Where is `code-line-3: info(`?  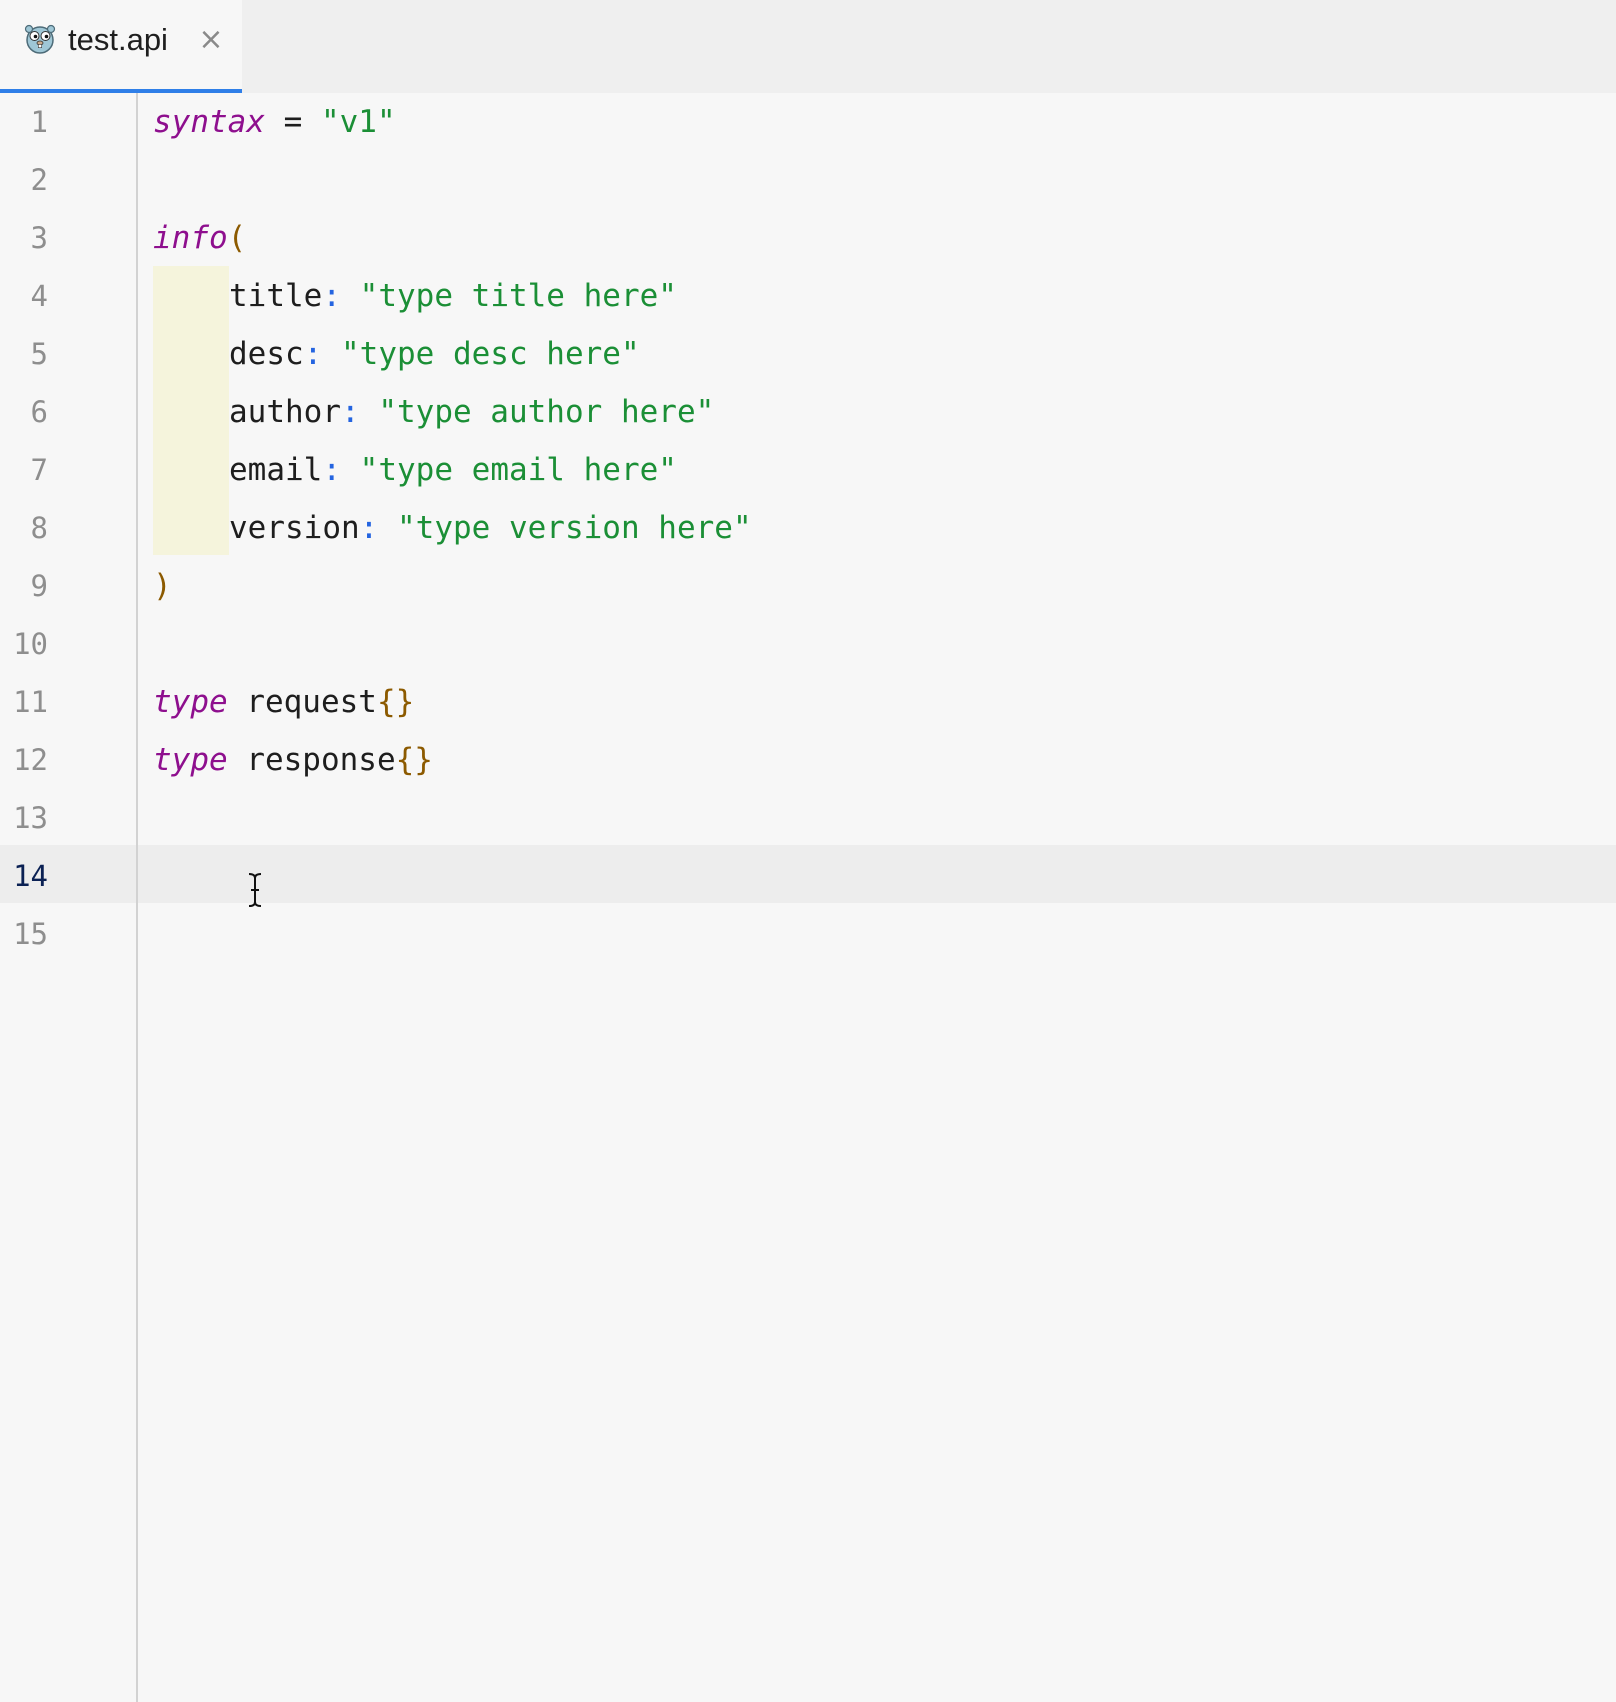 code-line-3: info( is located at coordinates (199, 238).